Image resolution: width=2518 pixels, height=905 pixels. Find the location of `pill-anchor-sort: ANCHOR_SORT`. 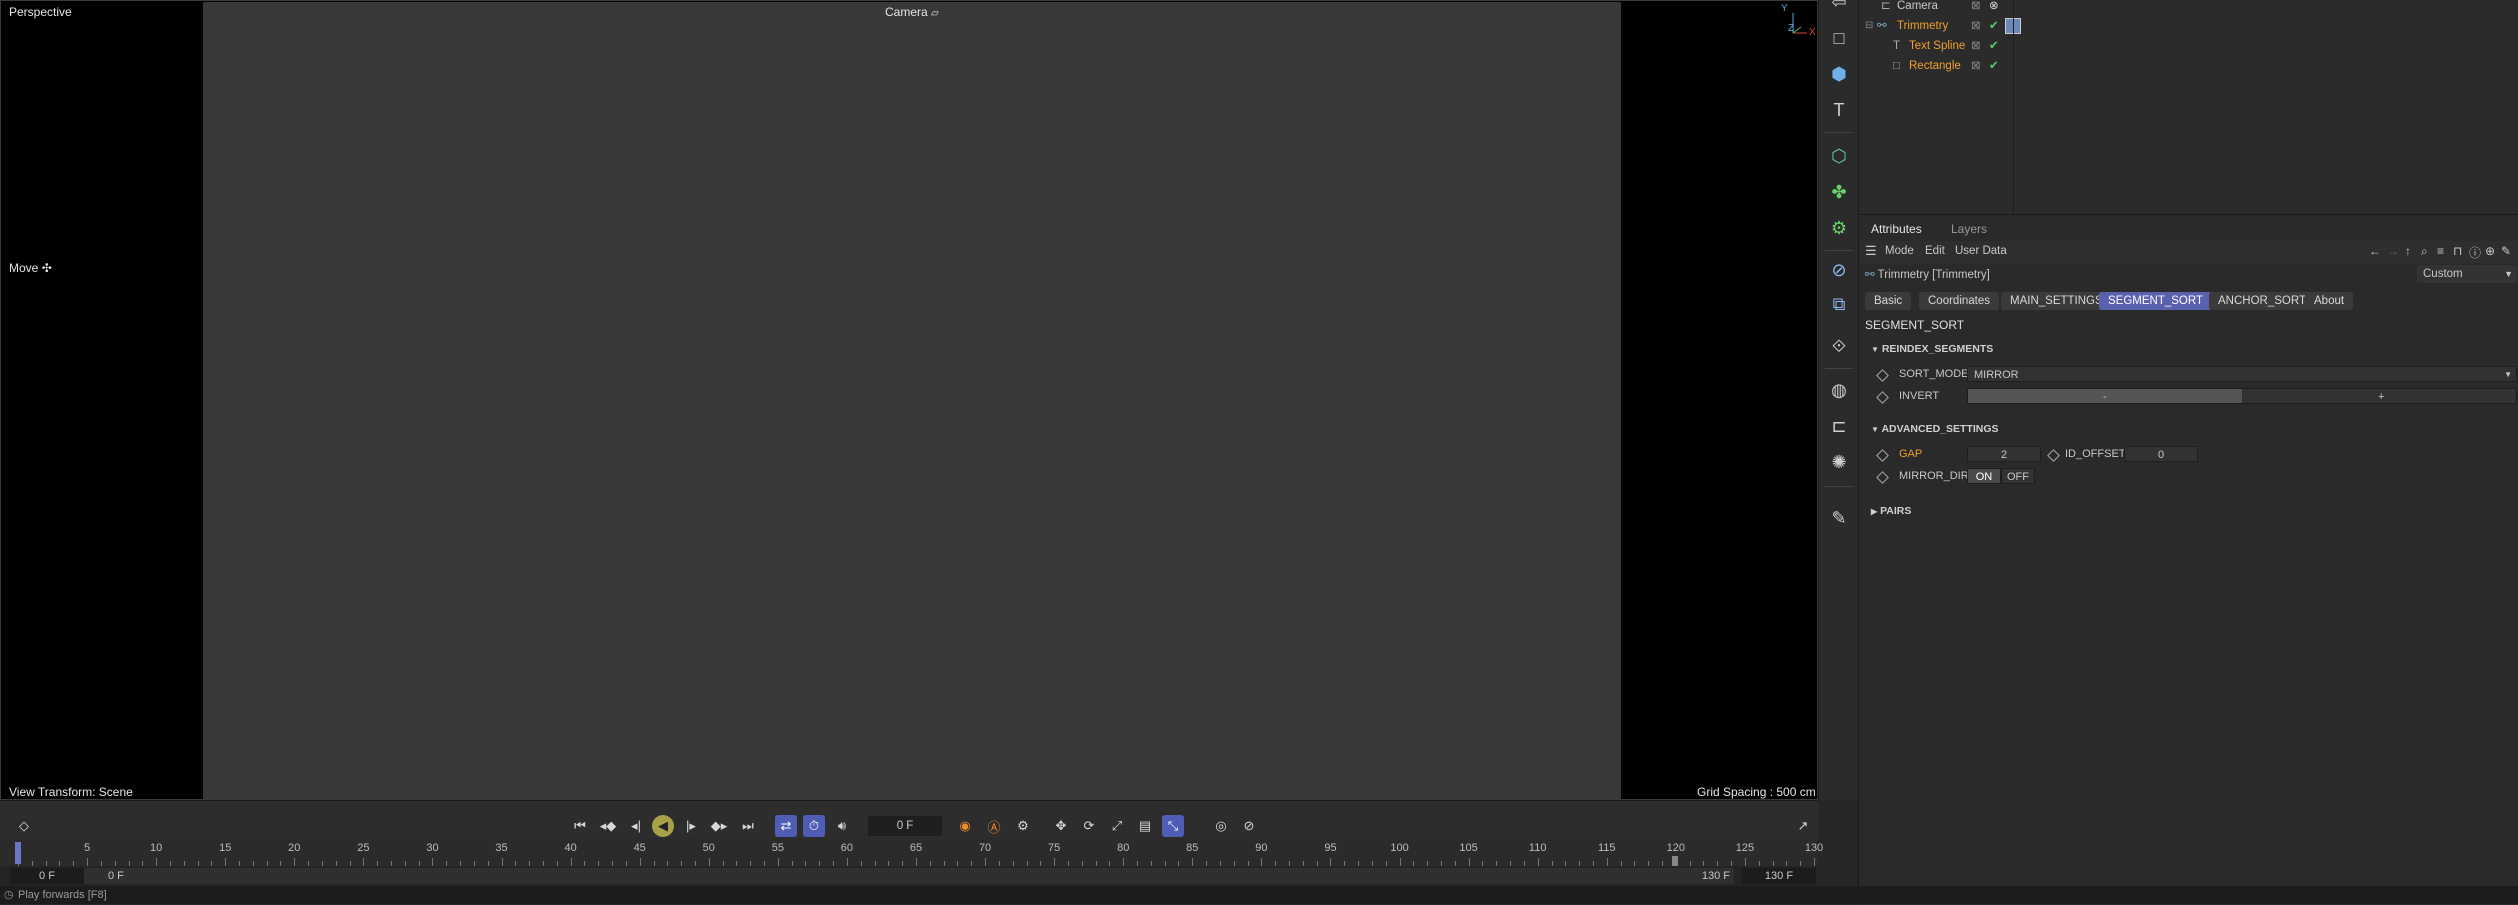

pill-anchor-sort: ANCHOR_SORT is located at coordinates (2262, 301).